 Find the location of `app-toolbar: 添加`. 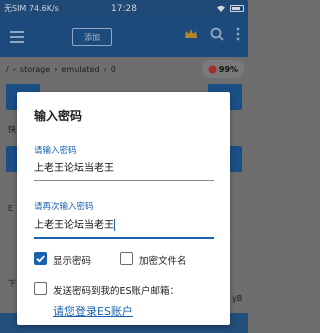

app-toolbar: 添加 is located at coordinates (124, 37).